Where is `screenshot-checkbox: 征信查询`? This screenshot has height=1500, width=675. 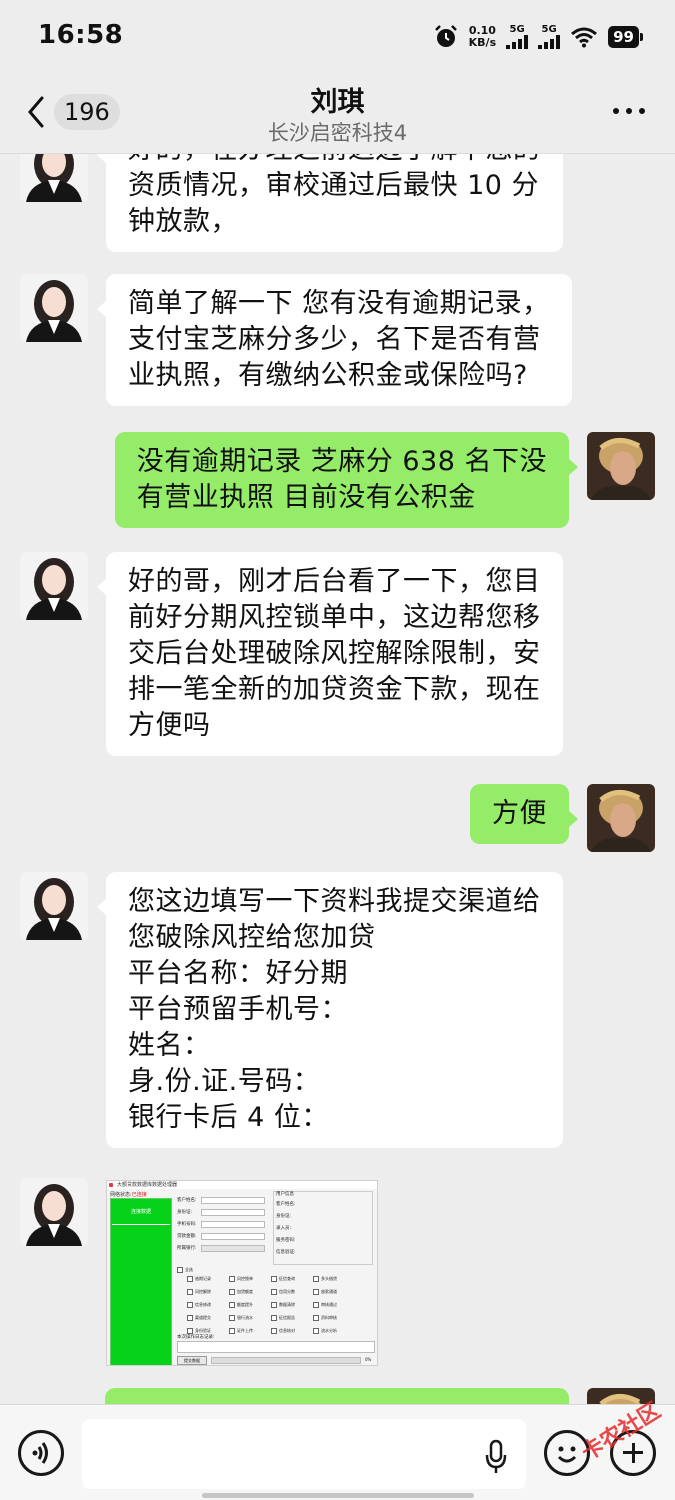 screenshot-checkbox: 征信查询 is located at coordinates (283, 1279).